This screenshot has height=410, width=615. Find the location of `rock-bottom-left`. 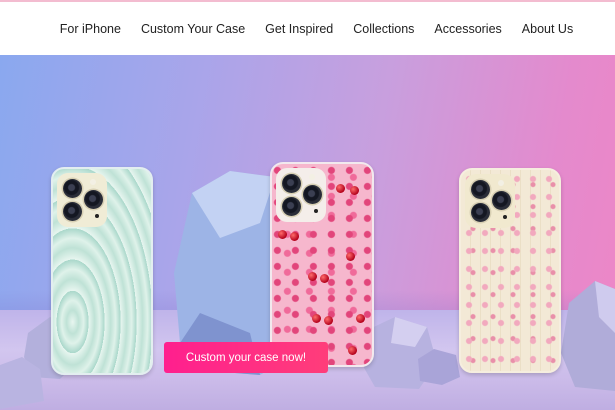

rock-bottom-left is located at coordinates (22, 383).